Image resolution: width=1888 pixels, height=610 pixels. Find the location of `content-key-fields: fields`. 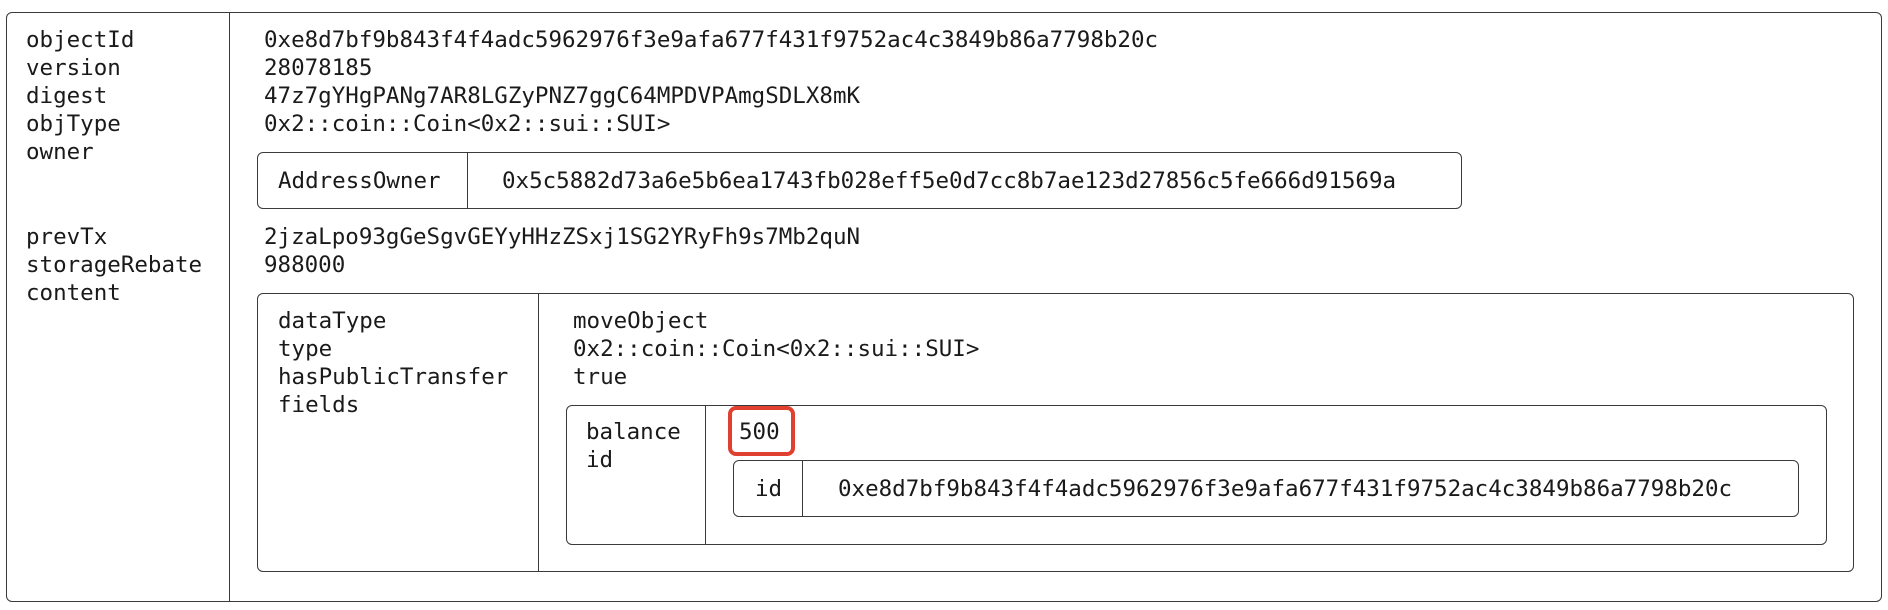

content-key-fields: fields is located at coordinates (319, 405).